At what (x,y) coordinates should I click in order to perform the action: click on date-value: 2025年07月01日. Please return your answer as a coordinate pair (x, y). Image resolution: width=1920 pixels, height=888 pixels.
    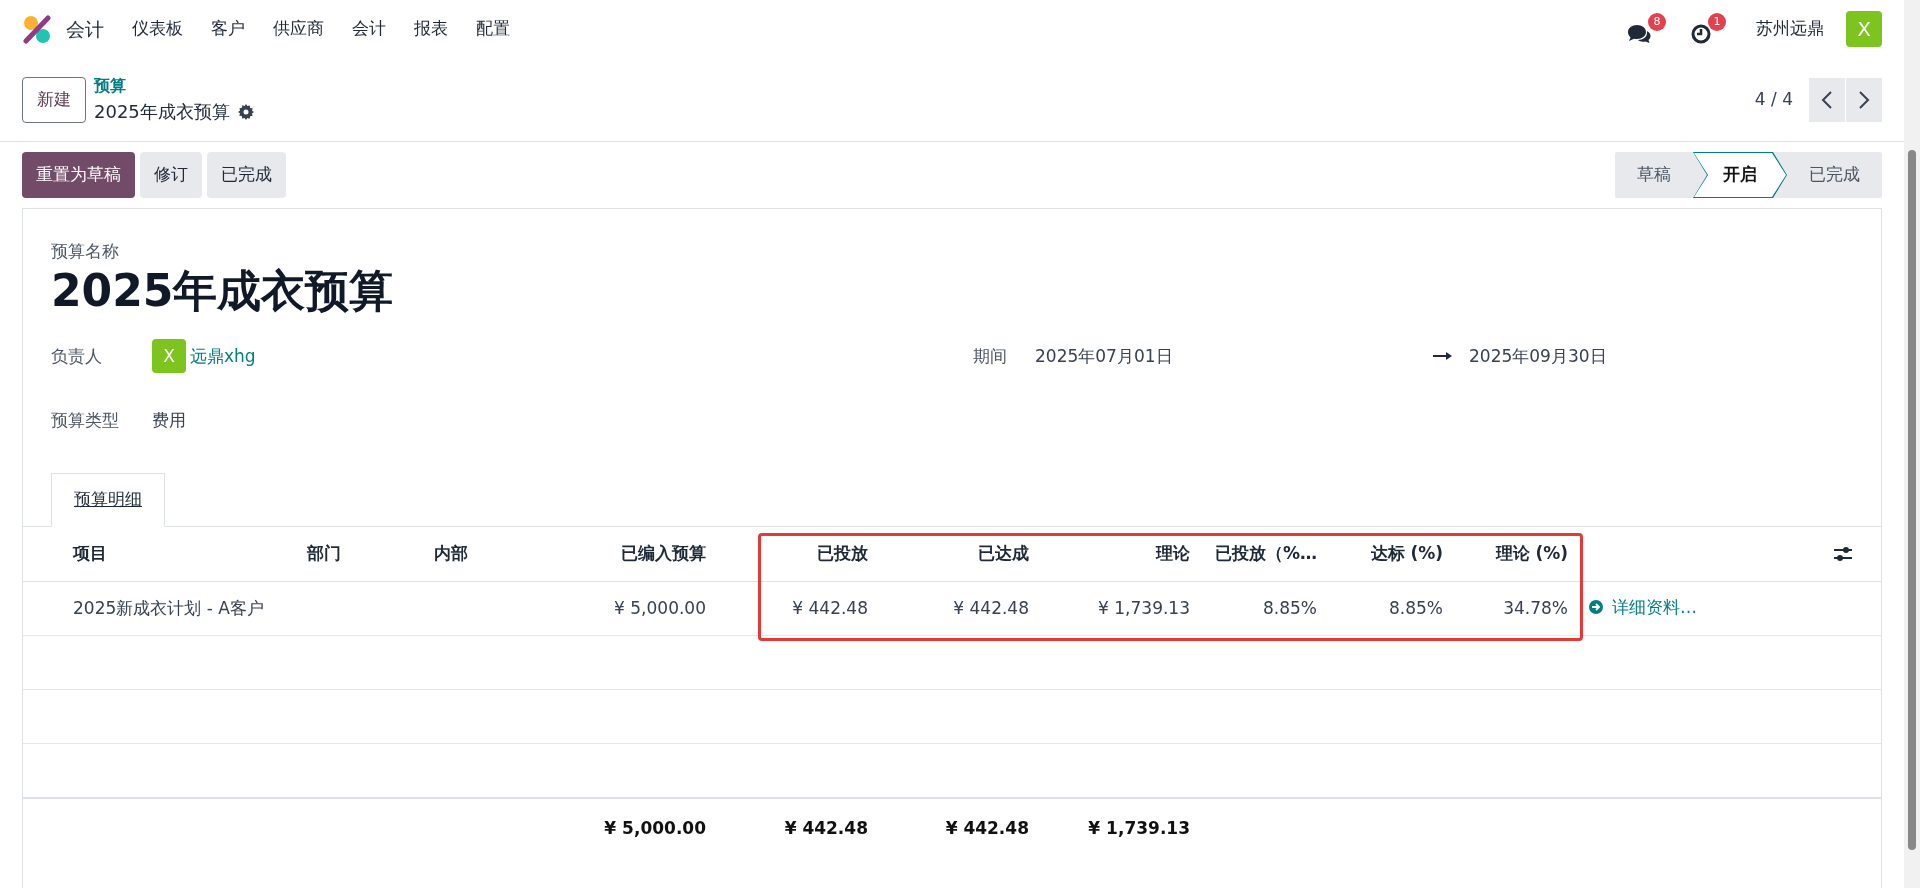
    Looking at the image, I should click on (1104, 356).